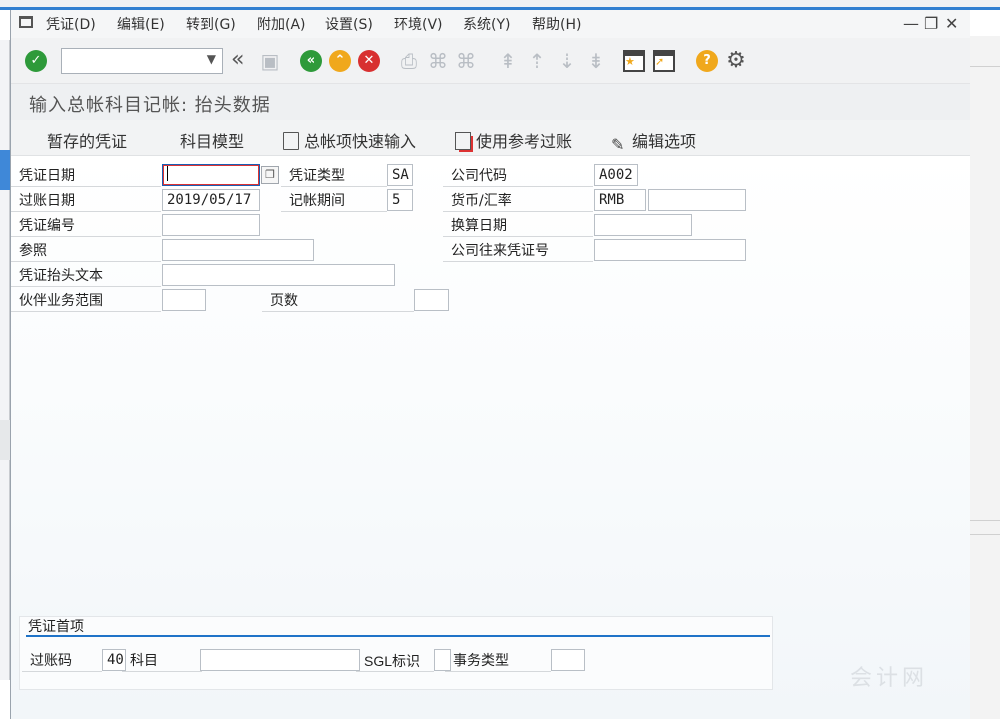  What do you see at coordinates (537, 61) in the screenshot?
I see `prev-page-icon: ⇡` at bounding box center [537, 61].